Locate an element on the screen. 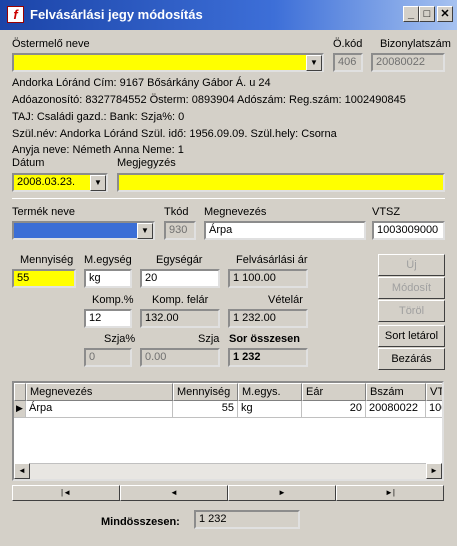 The width and height of the screenshot is (457, 546). table-cell: 55 is located at coordinates (205, 409).